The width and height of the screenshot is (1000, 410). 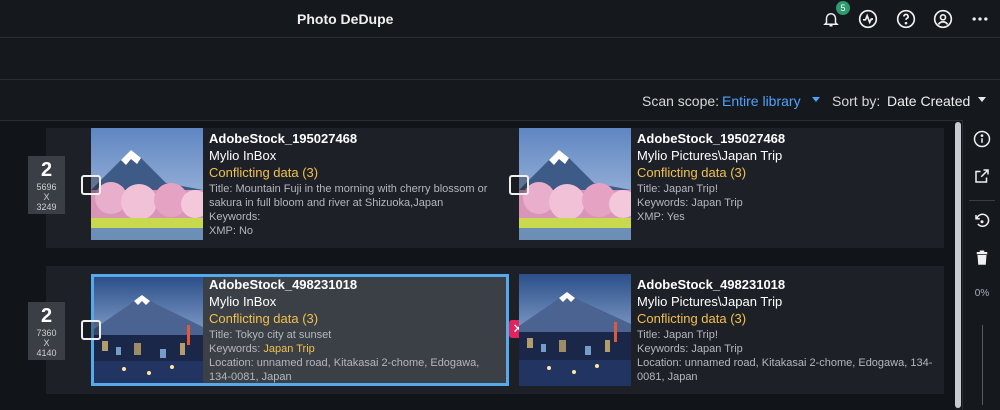 I want to click on sort-caret-icon, so click(x=982, y=99).